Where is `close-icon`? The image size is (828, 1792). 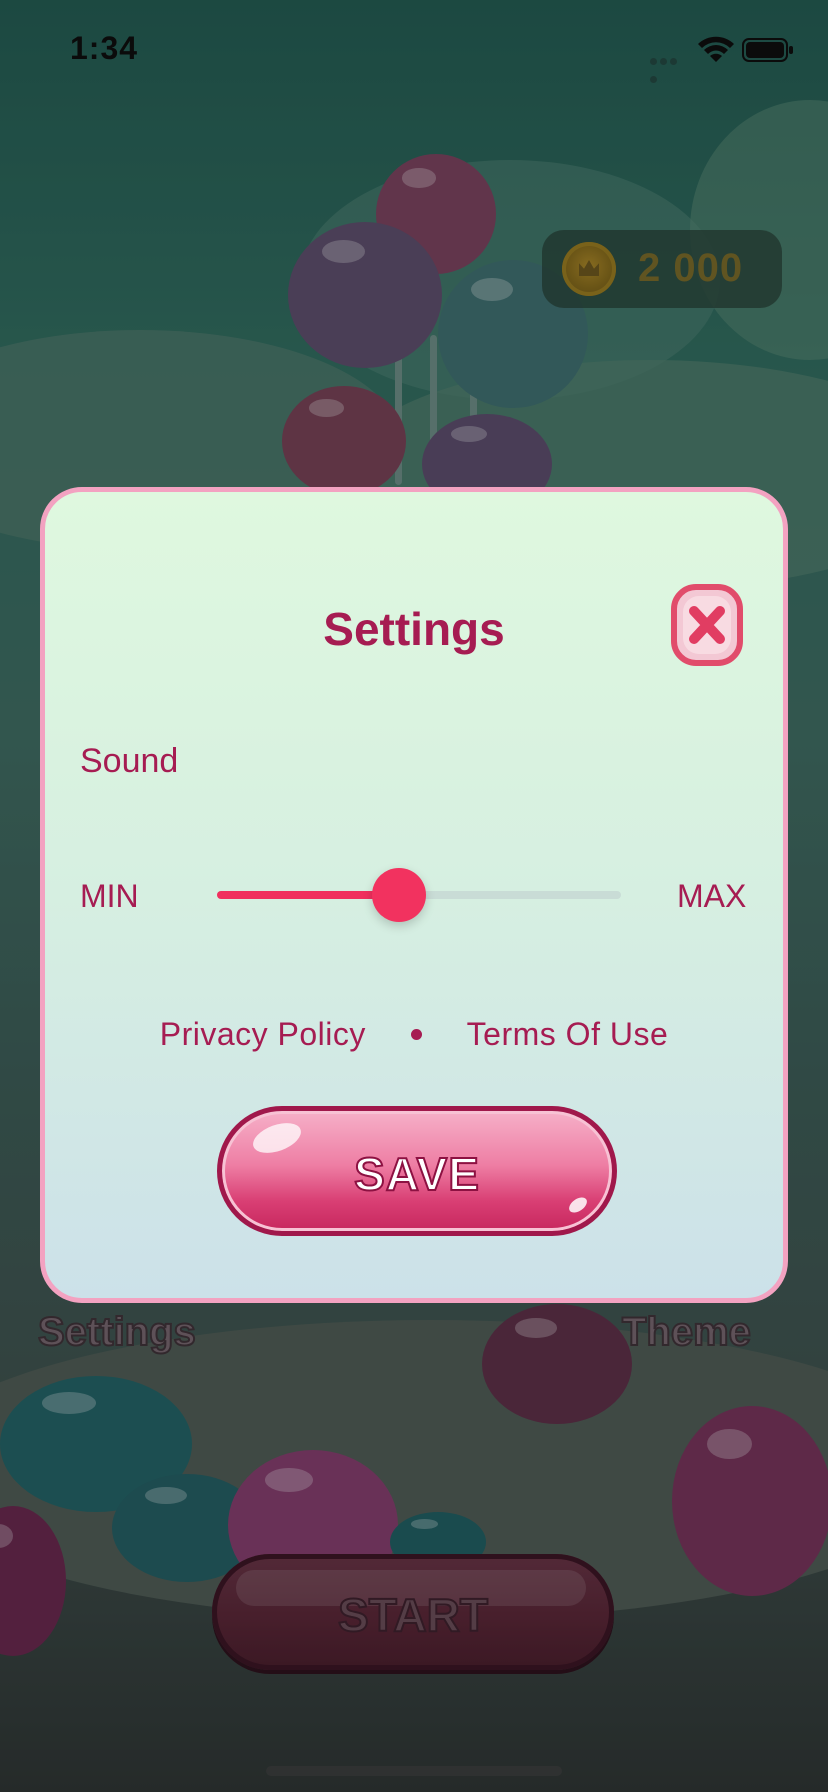 close-icon is located at coordinates (707, 625).